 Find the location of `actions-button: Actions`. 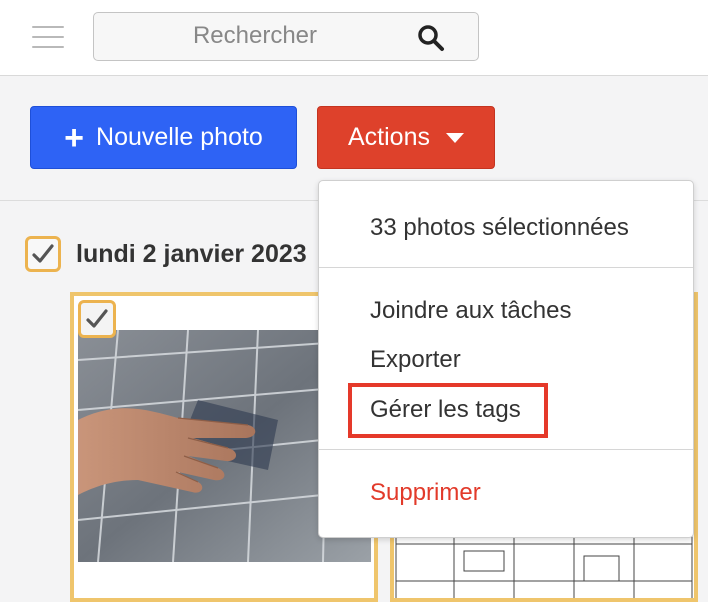

actions-button: Actions is located at coordinates (406, 137).